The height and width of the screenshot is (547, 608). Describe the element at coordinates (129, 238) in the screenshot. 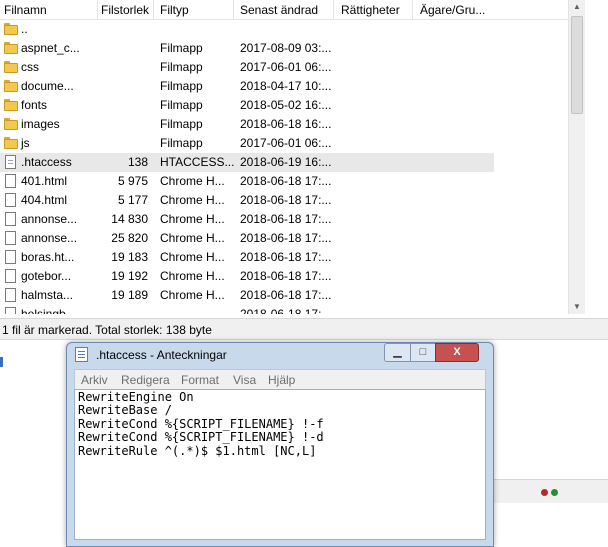

I see `file-size: 25 820` at that location.